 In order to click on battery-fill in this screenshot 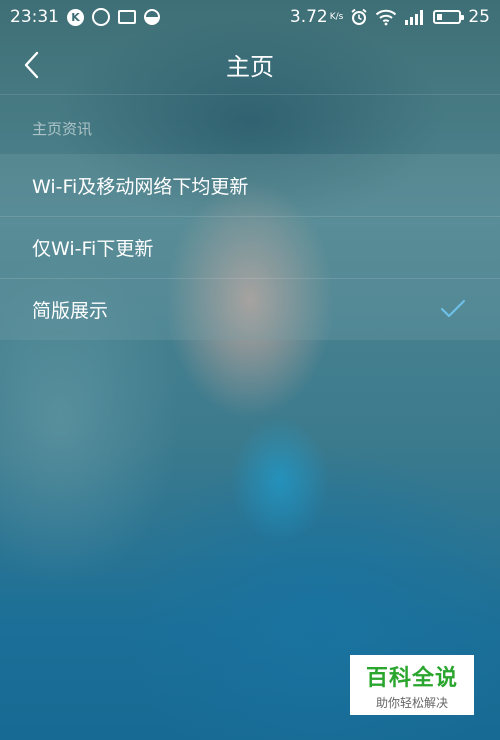, I will do `click(440, 17)`.